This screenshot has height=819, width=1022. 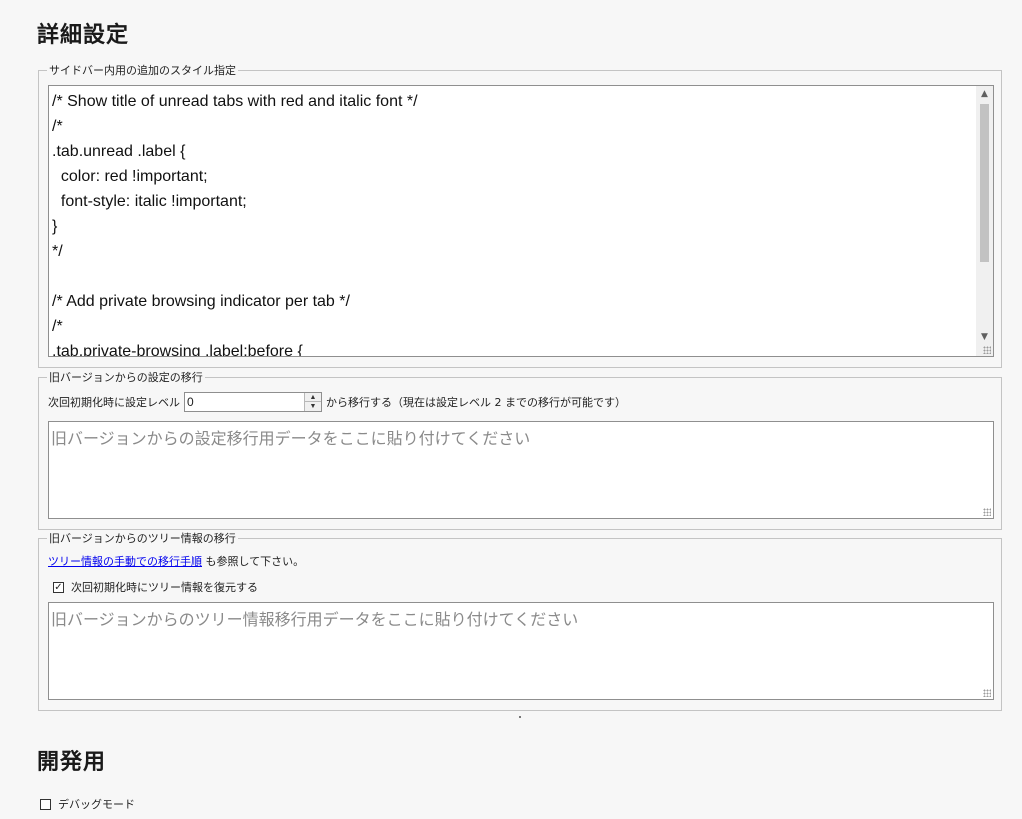 What do you see at coordinates (476, 402) in the screenshot?
I see `migration-level-suffix: から移行する（現在は設定レベル 2 までの移行が可能です）` at bounding box center [476, 402].